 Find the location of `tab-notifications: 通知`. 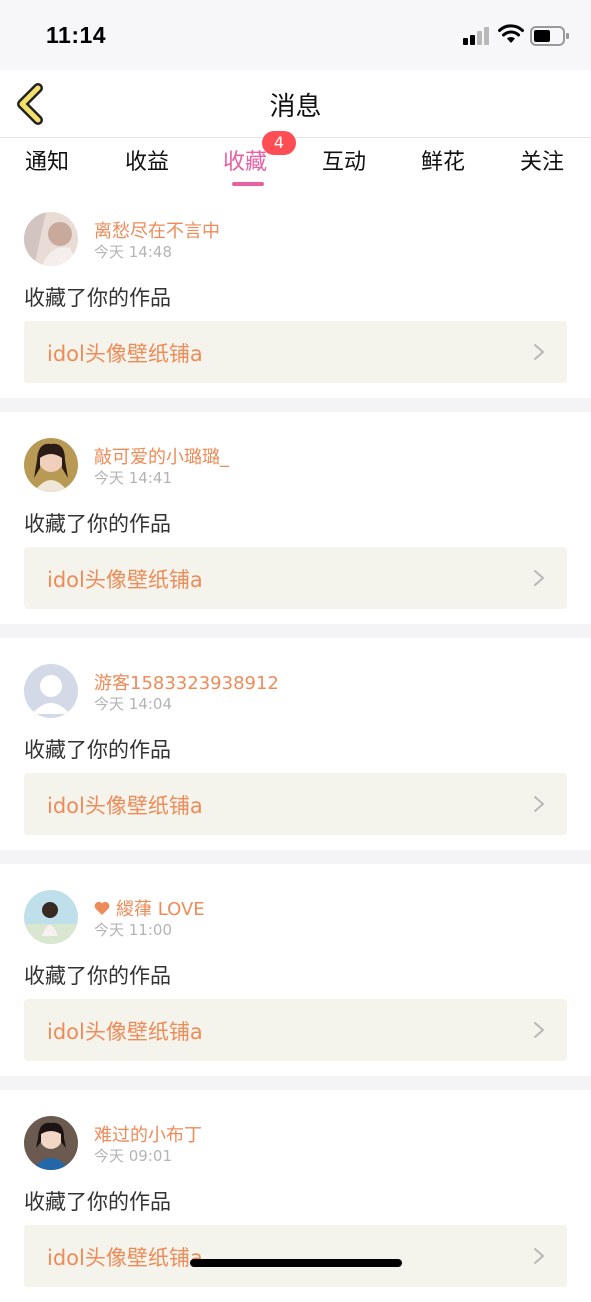

tab-notifications: 通知 is located at coordinates (47, 160).